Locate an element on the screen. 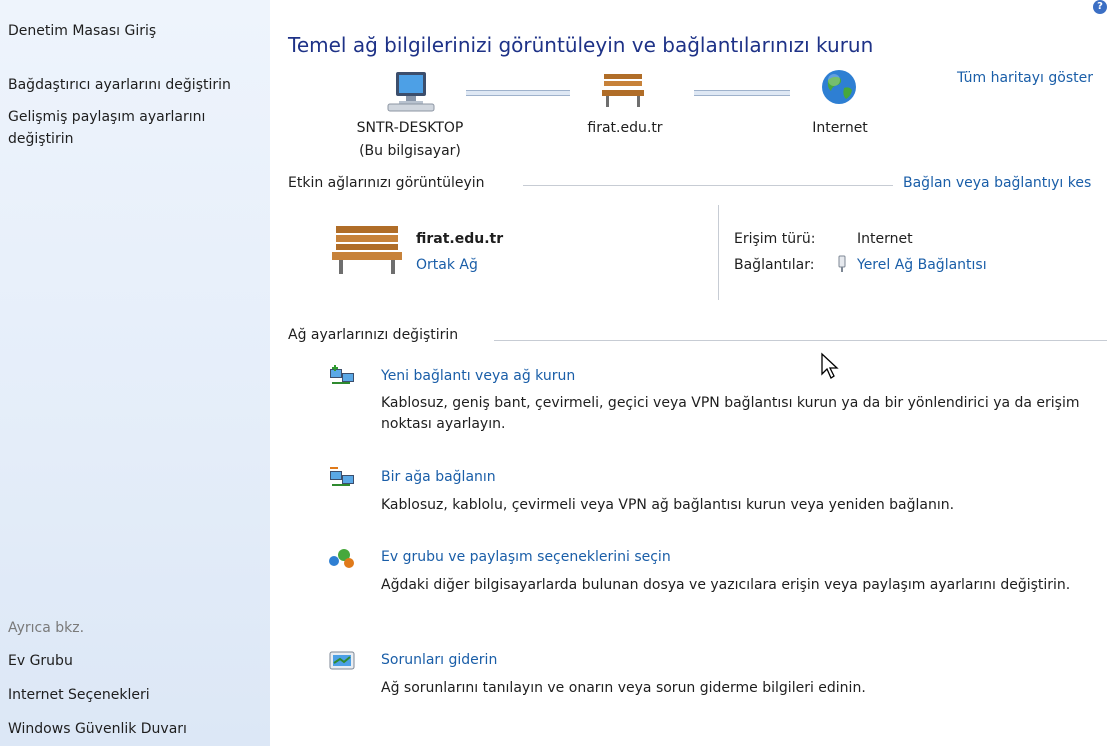 This screenshot has height=746, width=1110. task-new-connection-link: Yeni bağlantı veya ağ kurun is located at coordinates (478, 376).